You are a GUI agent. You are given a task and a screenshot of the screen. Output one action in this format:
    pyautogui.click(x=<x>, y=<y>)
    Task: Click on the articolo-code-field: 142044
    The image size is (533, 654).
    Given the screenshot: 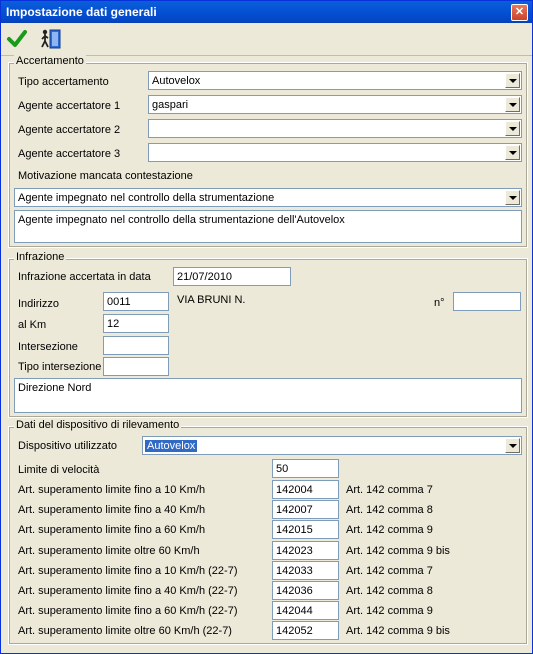 What is the action you would take?
    pyautogui.click(x=305, y=610)
    